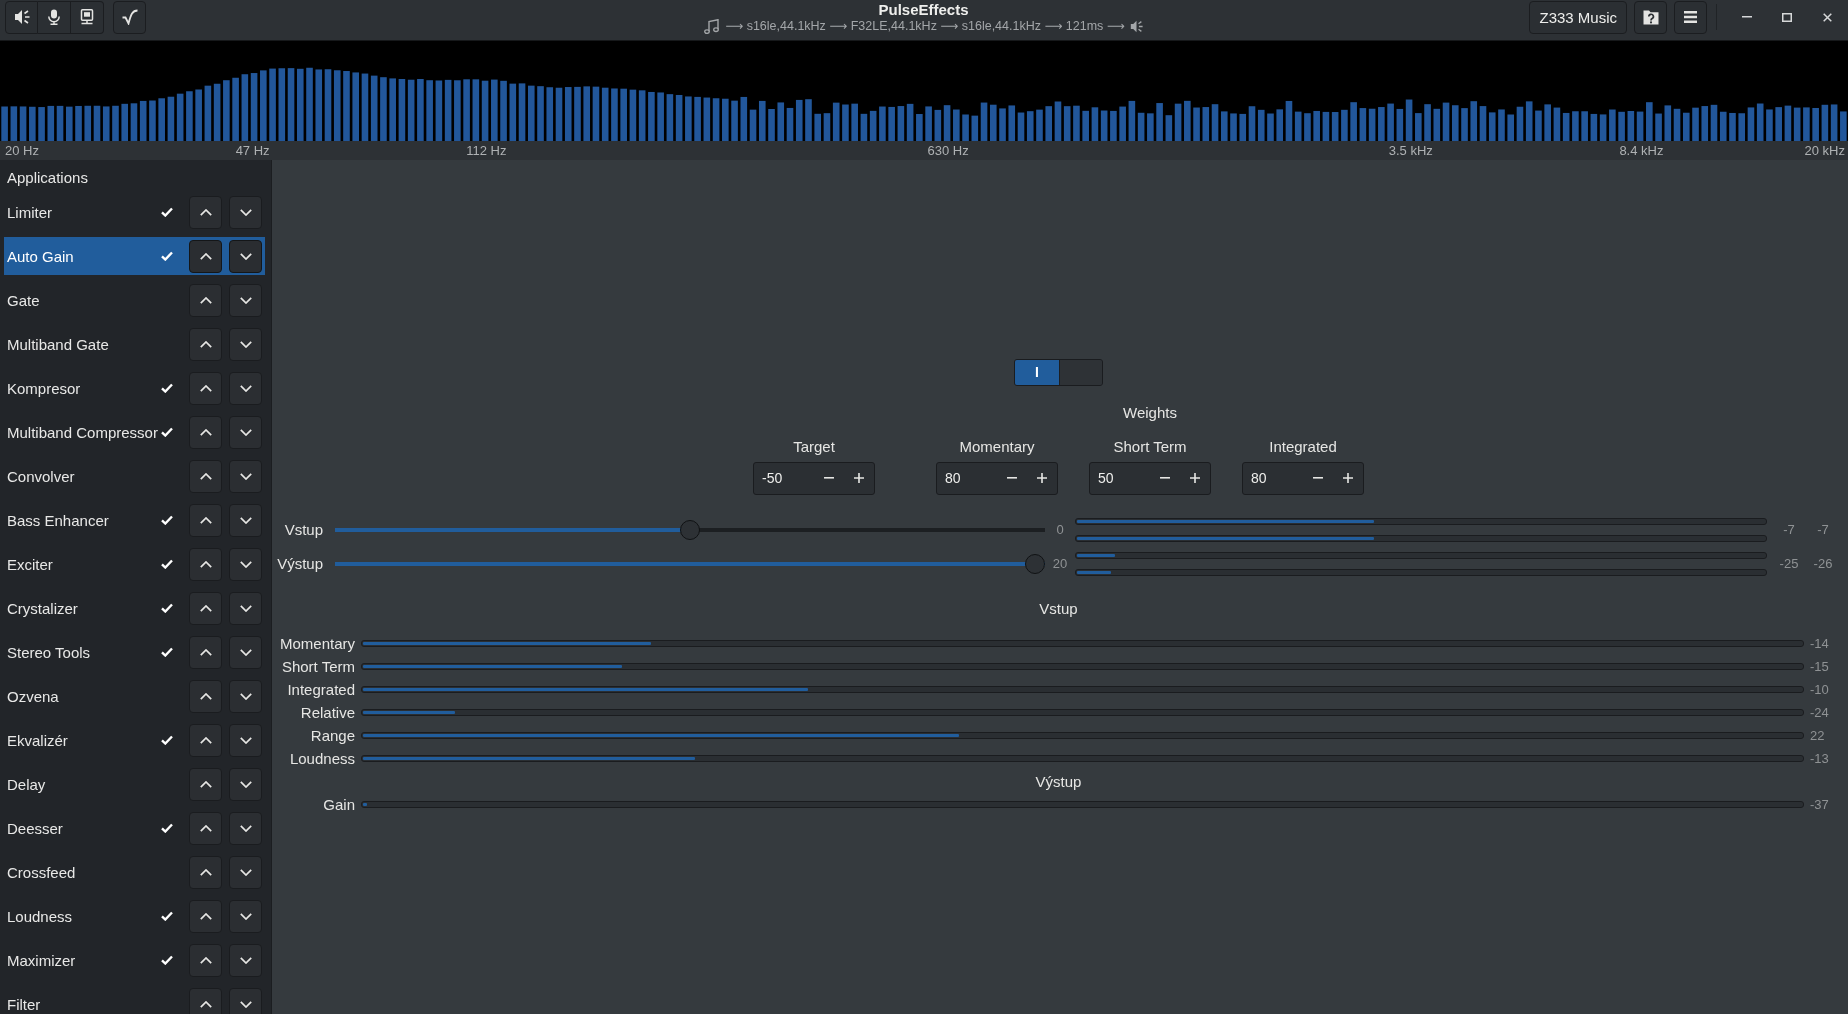 The width and height of the screenshot is (1848, 1014). Describe the element at coordinates (784, 478) in the screenshot. I see `number-field: -50` at that location.